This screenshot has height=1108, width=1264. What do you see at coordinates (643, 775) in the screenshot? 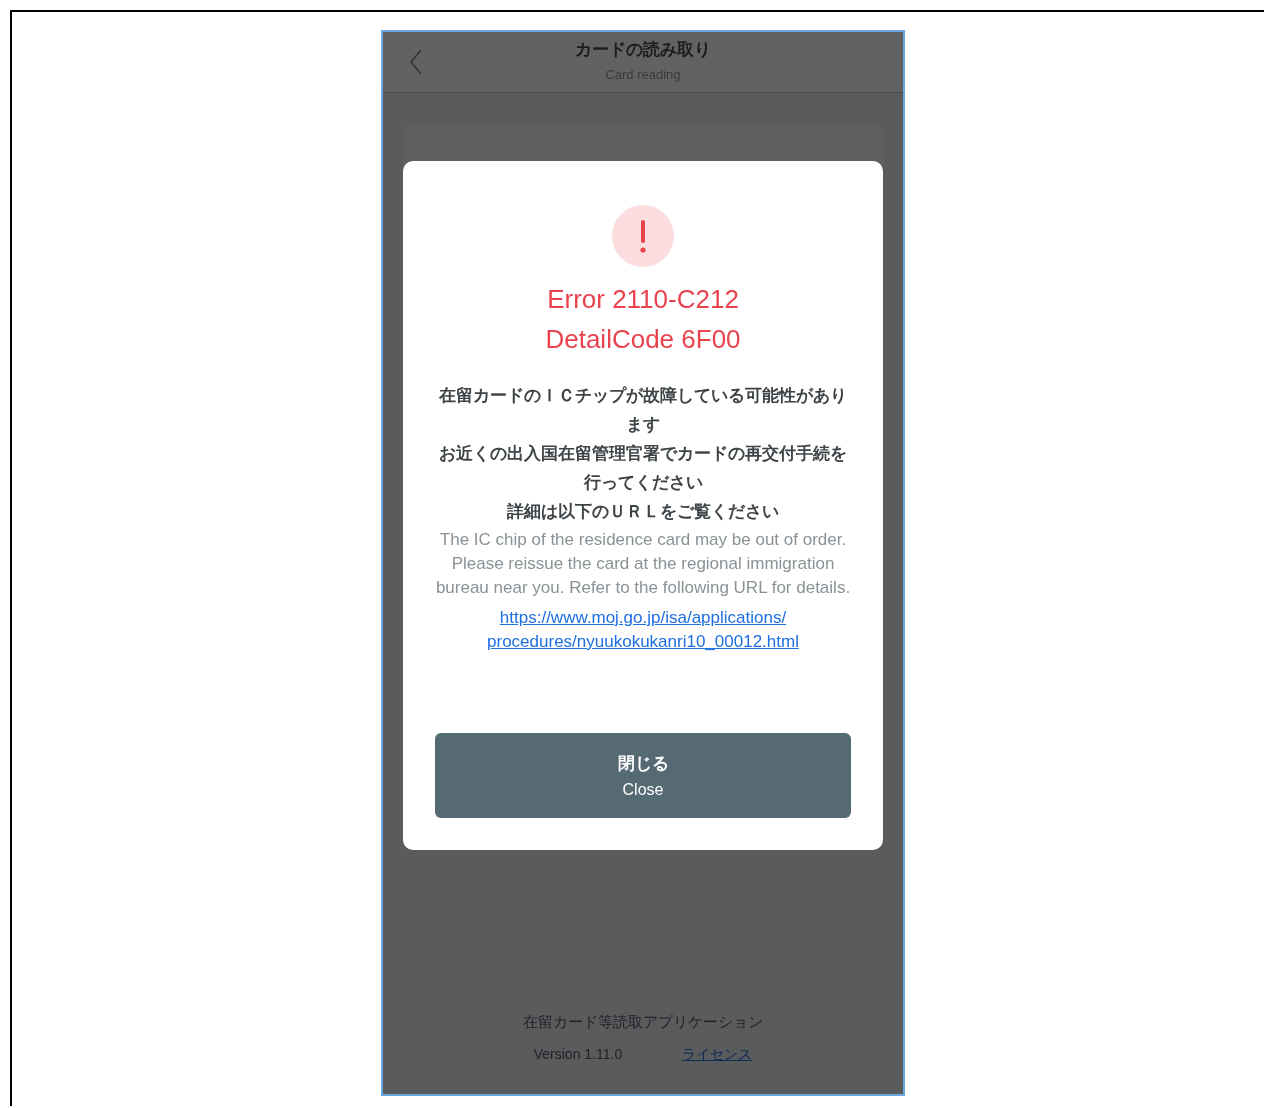
I see `close-button: 閉じる Close` at bounding box center [643, 775].